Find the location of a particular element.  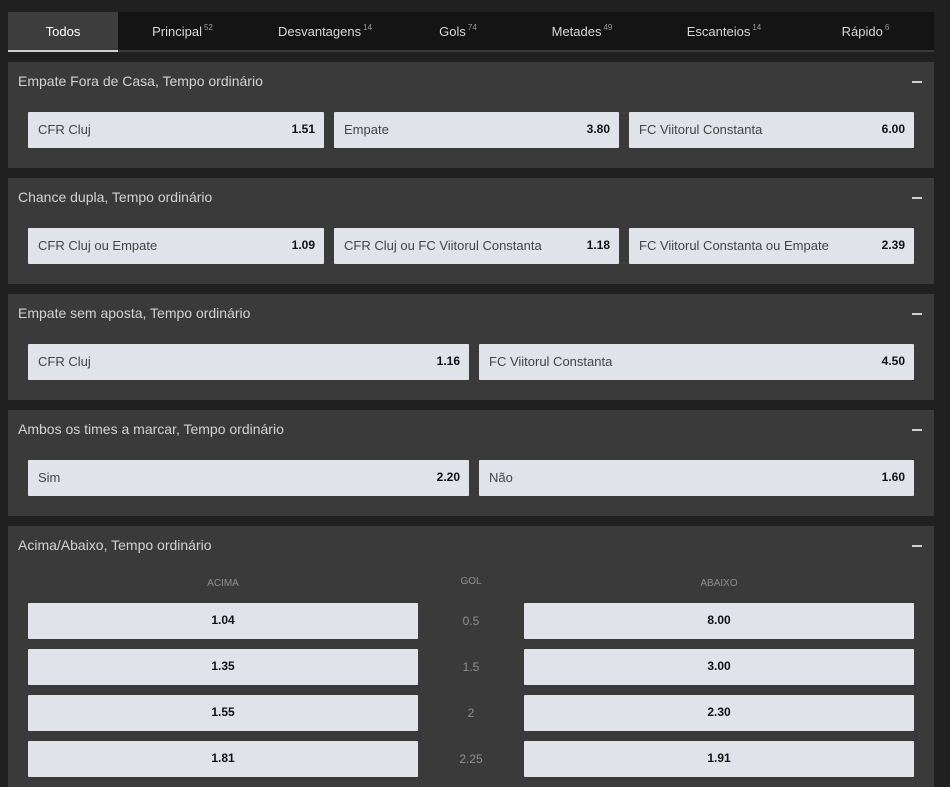

odd-button-under: 8.00 is located at coordinates (719, 621).